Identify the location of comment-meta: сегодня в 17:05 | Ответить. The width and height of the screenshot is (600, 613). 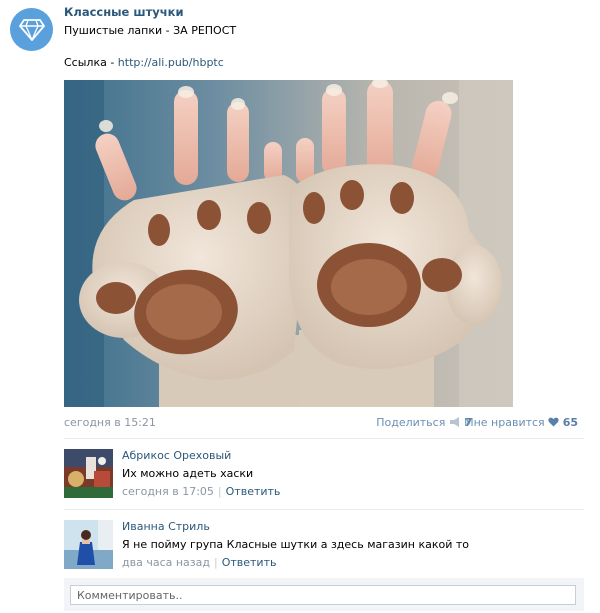
(201, 491).